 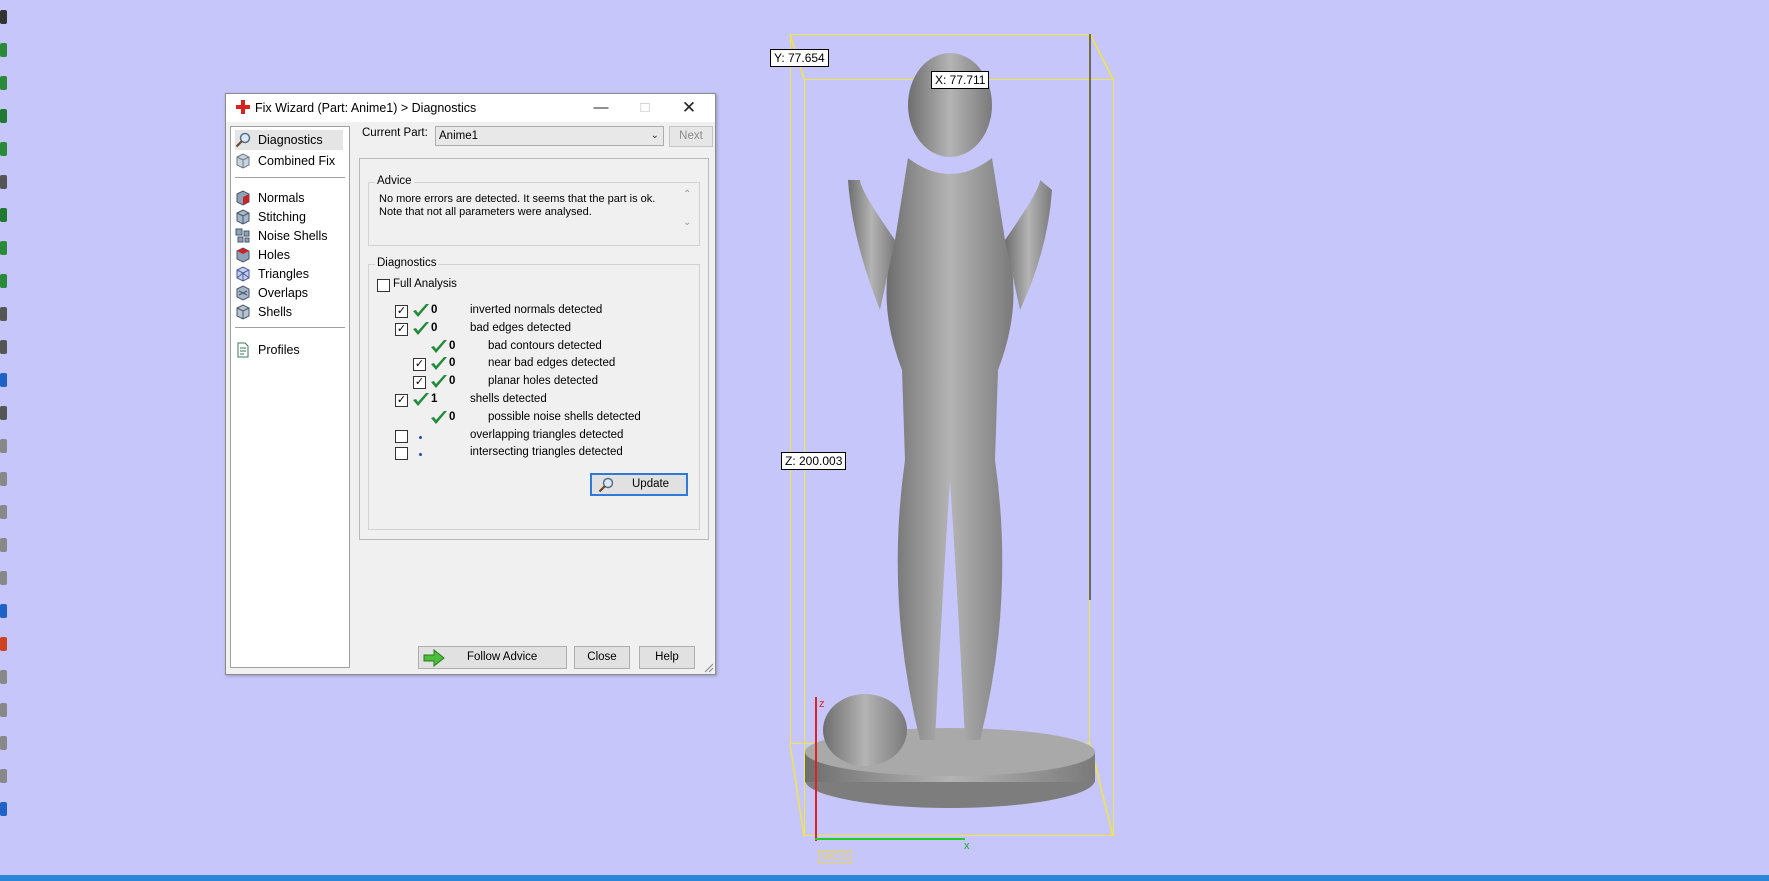 What do you see at coordinates (297, 161) in the screenshot?
I see `nav-label: Combined Fix` at bounding box center [297, 161].